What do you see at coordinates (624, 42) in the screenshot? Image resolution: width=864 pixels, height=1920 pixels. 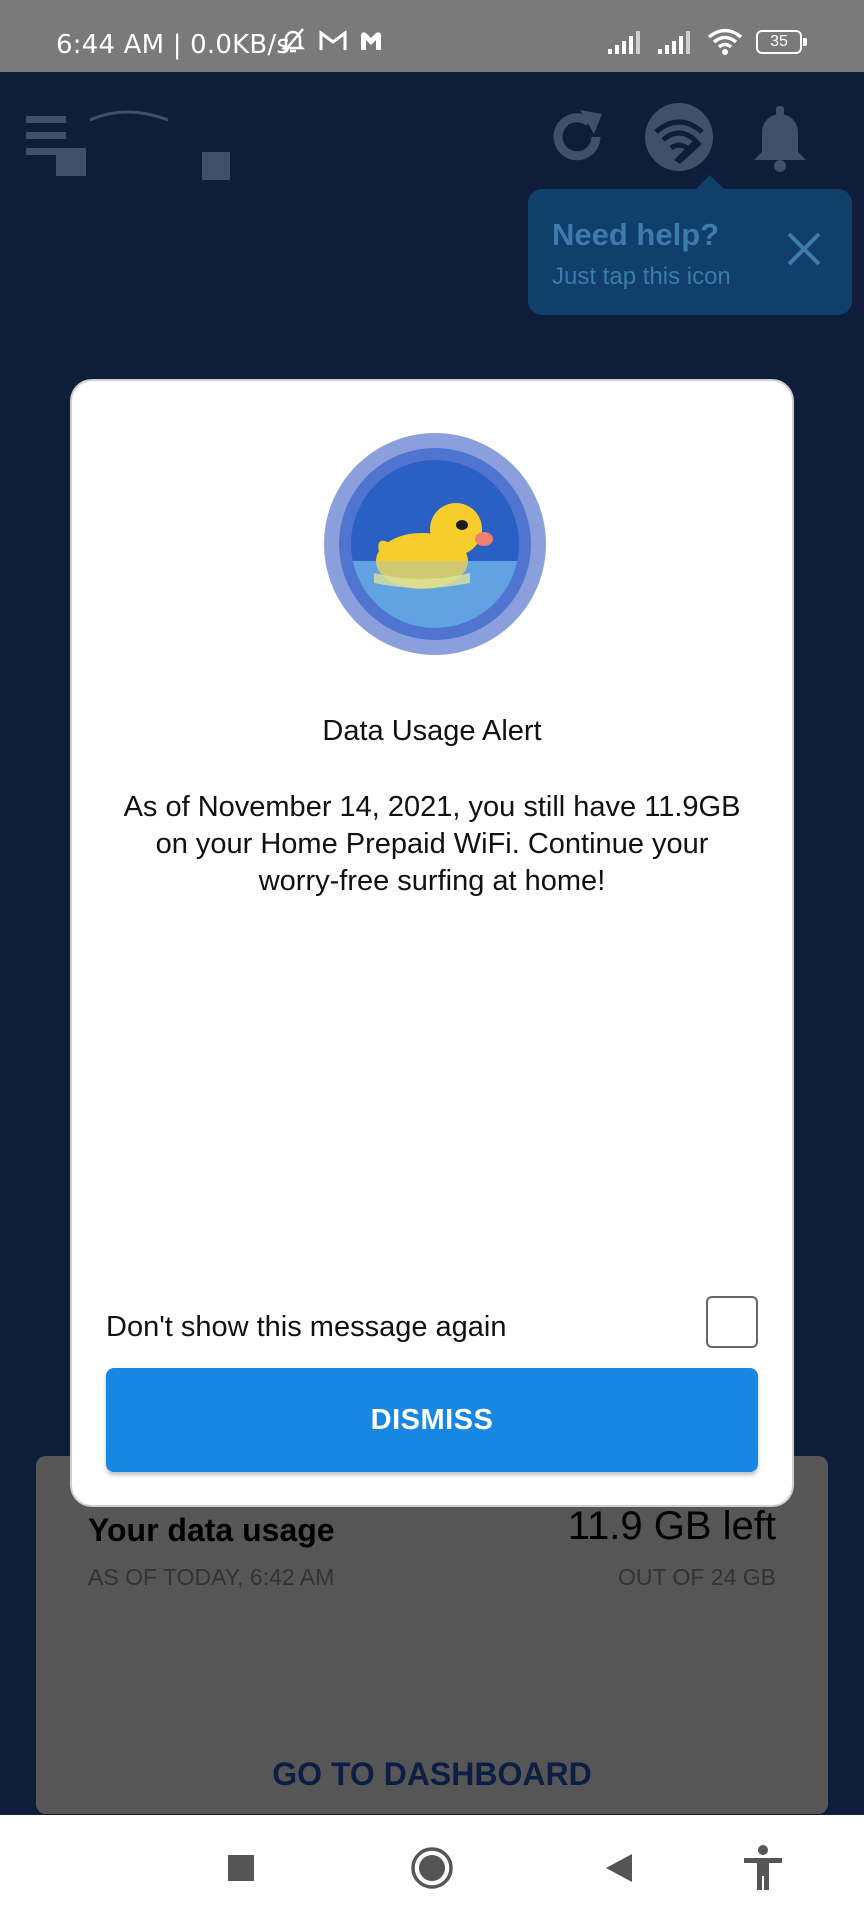 I see `signal-1-icon` at bounding box center [624, 42].